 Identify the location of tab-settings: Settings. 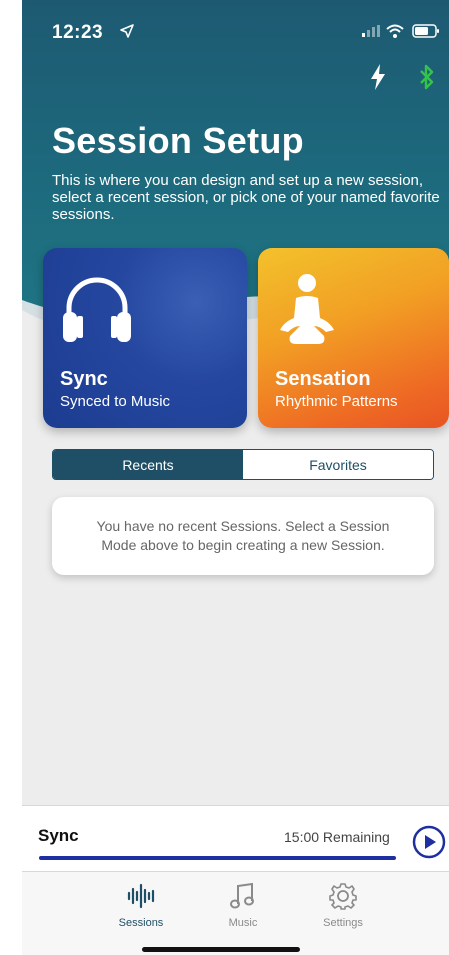
(343, 905).